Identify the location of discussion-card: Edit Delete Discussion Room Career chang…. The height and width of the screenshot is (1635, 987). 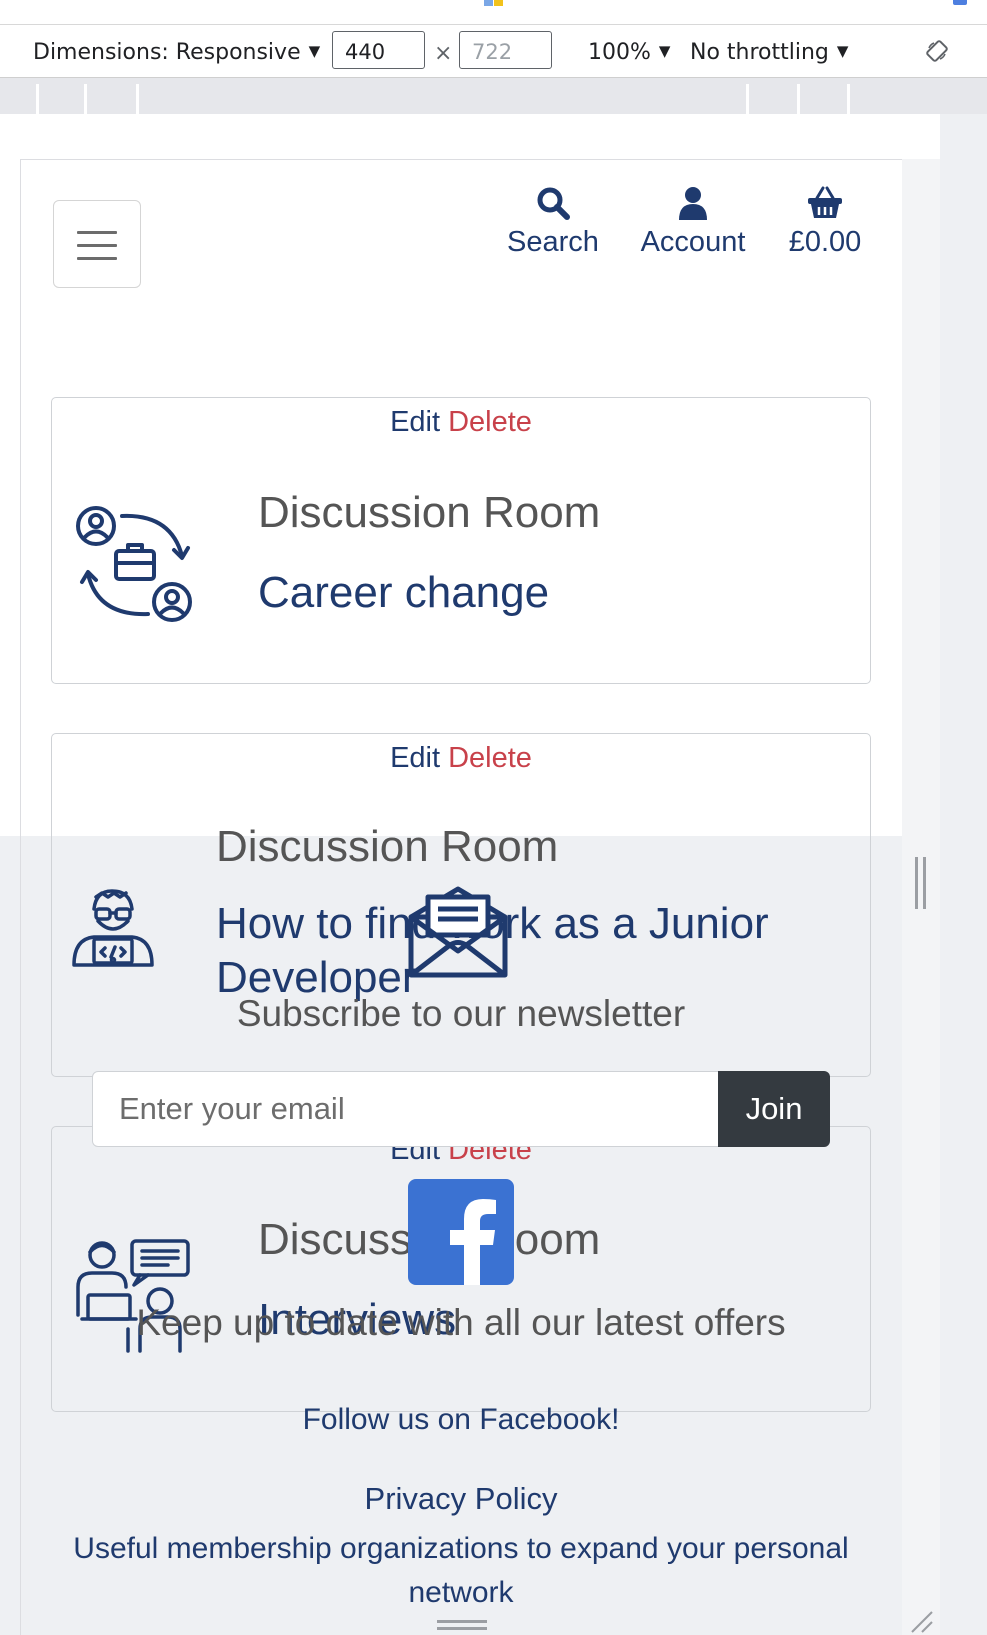
(461, 540).